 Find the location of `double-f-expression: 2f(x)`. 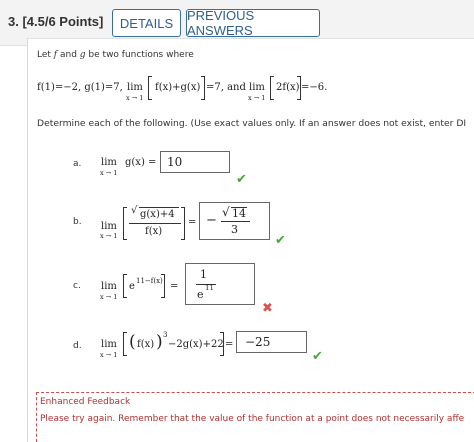

double-f-expression: 2f(x) is located at coordinates (288, 87).